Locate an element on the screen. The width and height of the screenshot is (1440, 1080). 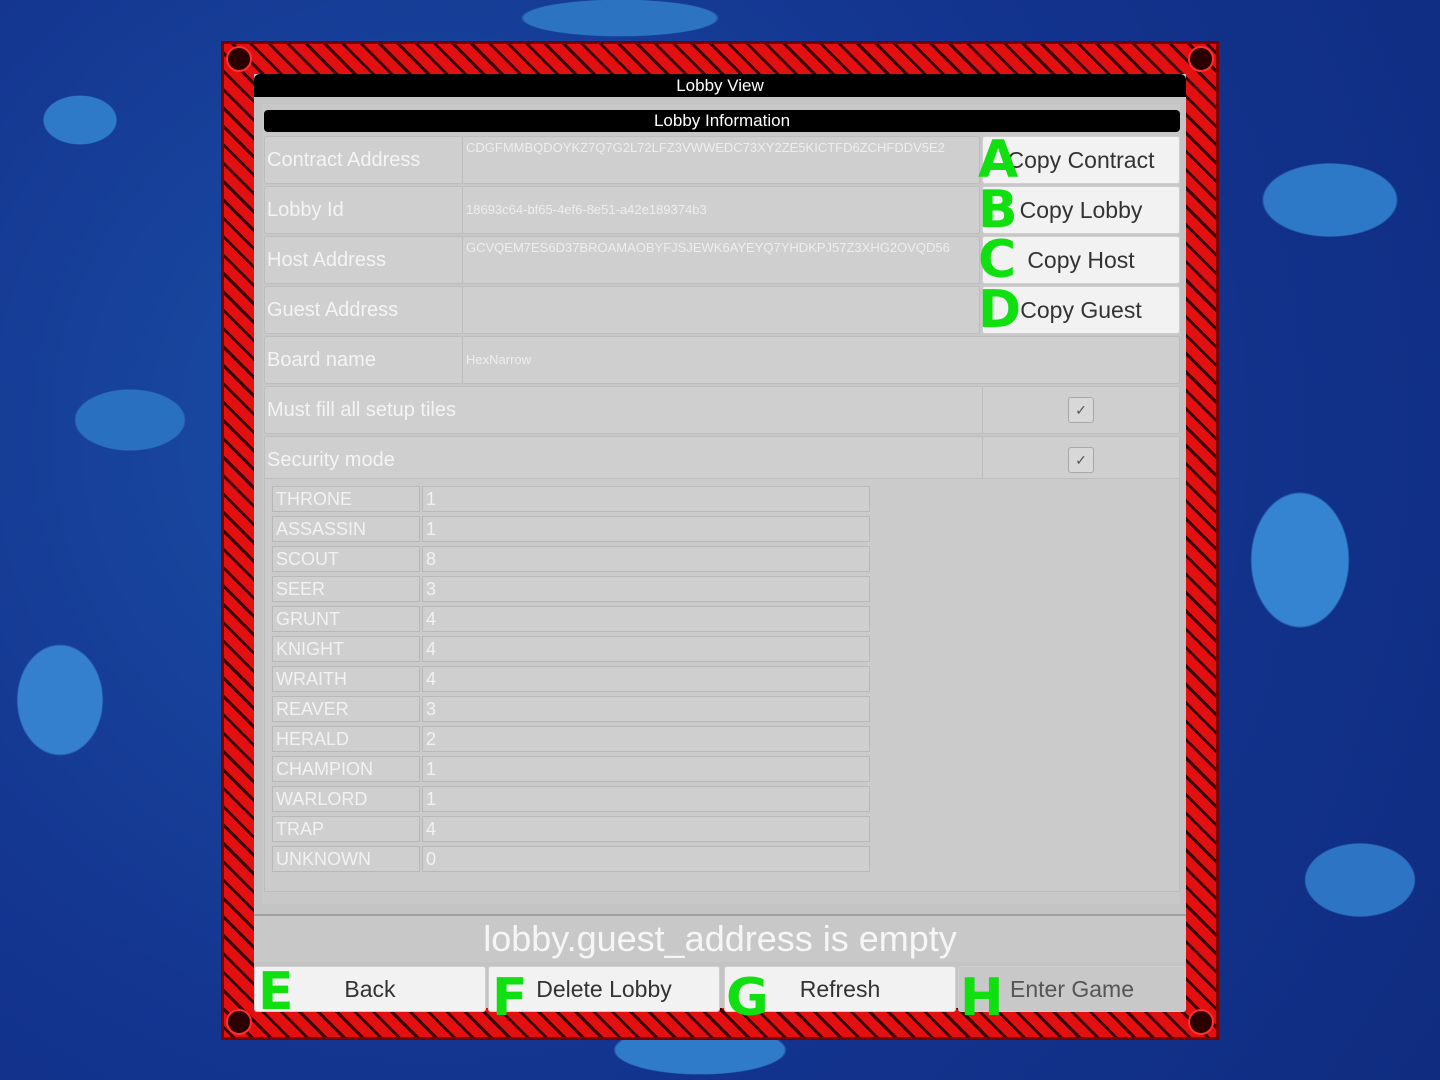
list-item: CHAMPION 1 is located at coordinates (572, 769).